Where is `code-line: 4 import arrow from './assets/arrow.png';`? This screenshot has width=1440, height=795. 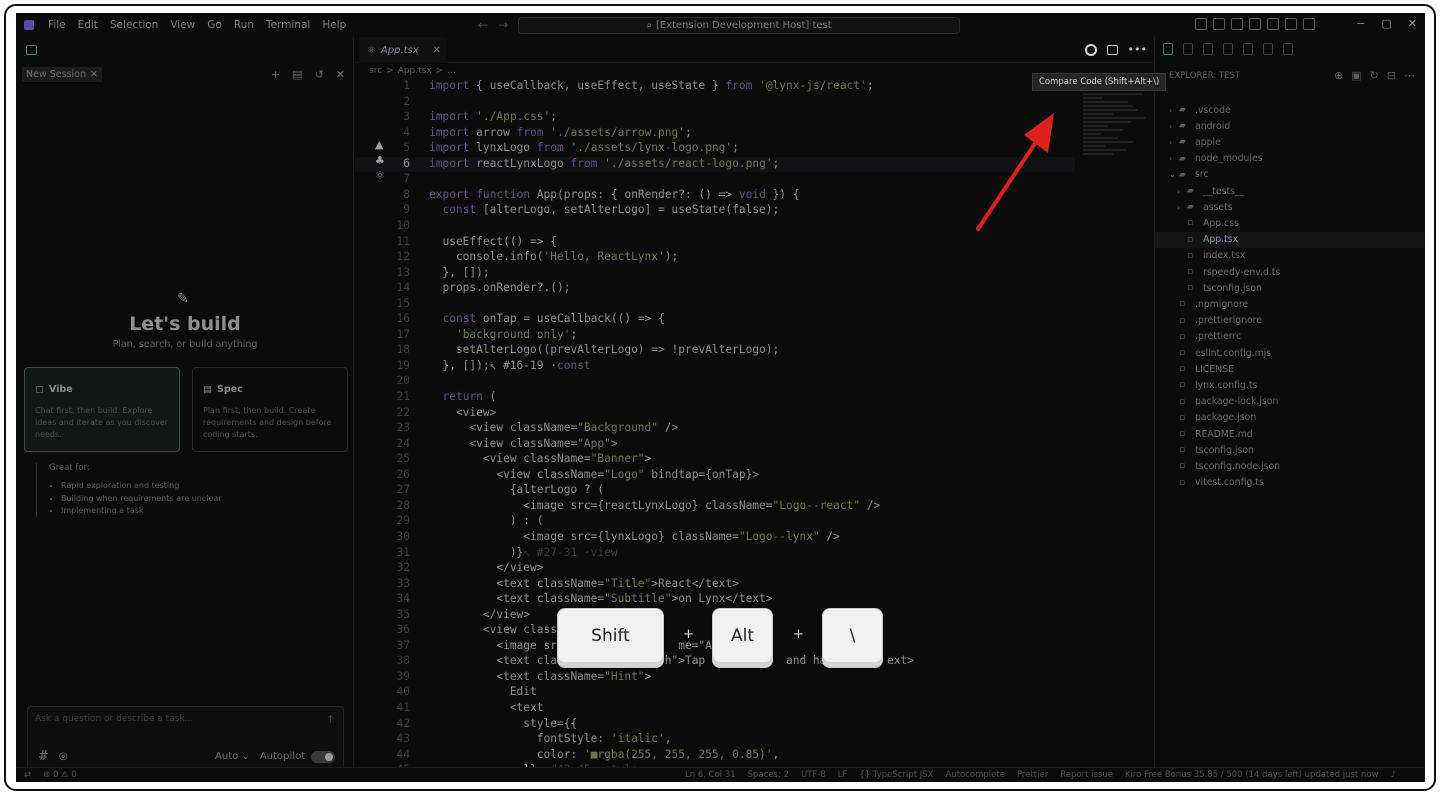 code-line: 4 import arrow from './assets/arrow.png'; is located at coordinates (715, 134).